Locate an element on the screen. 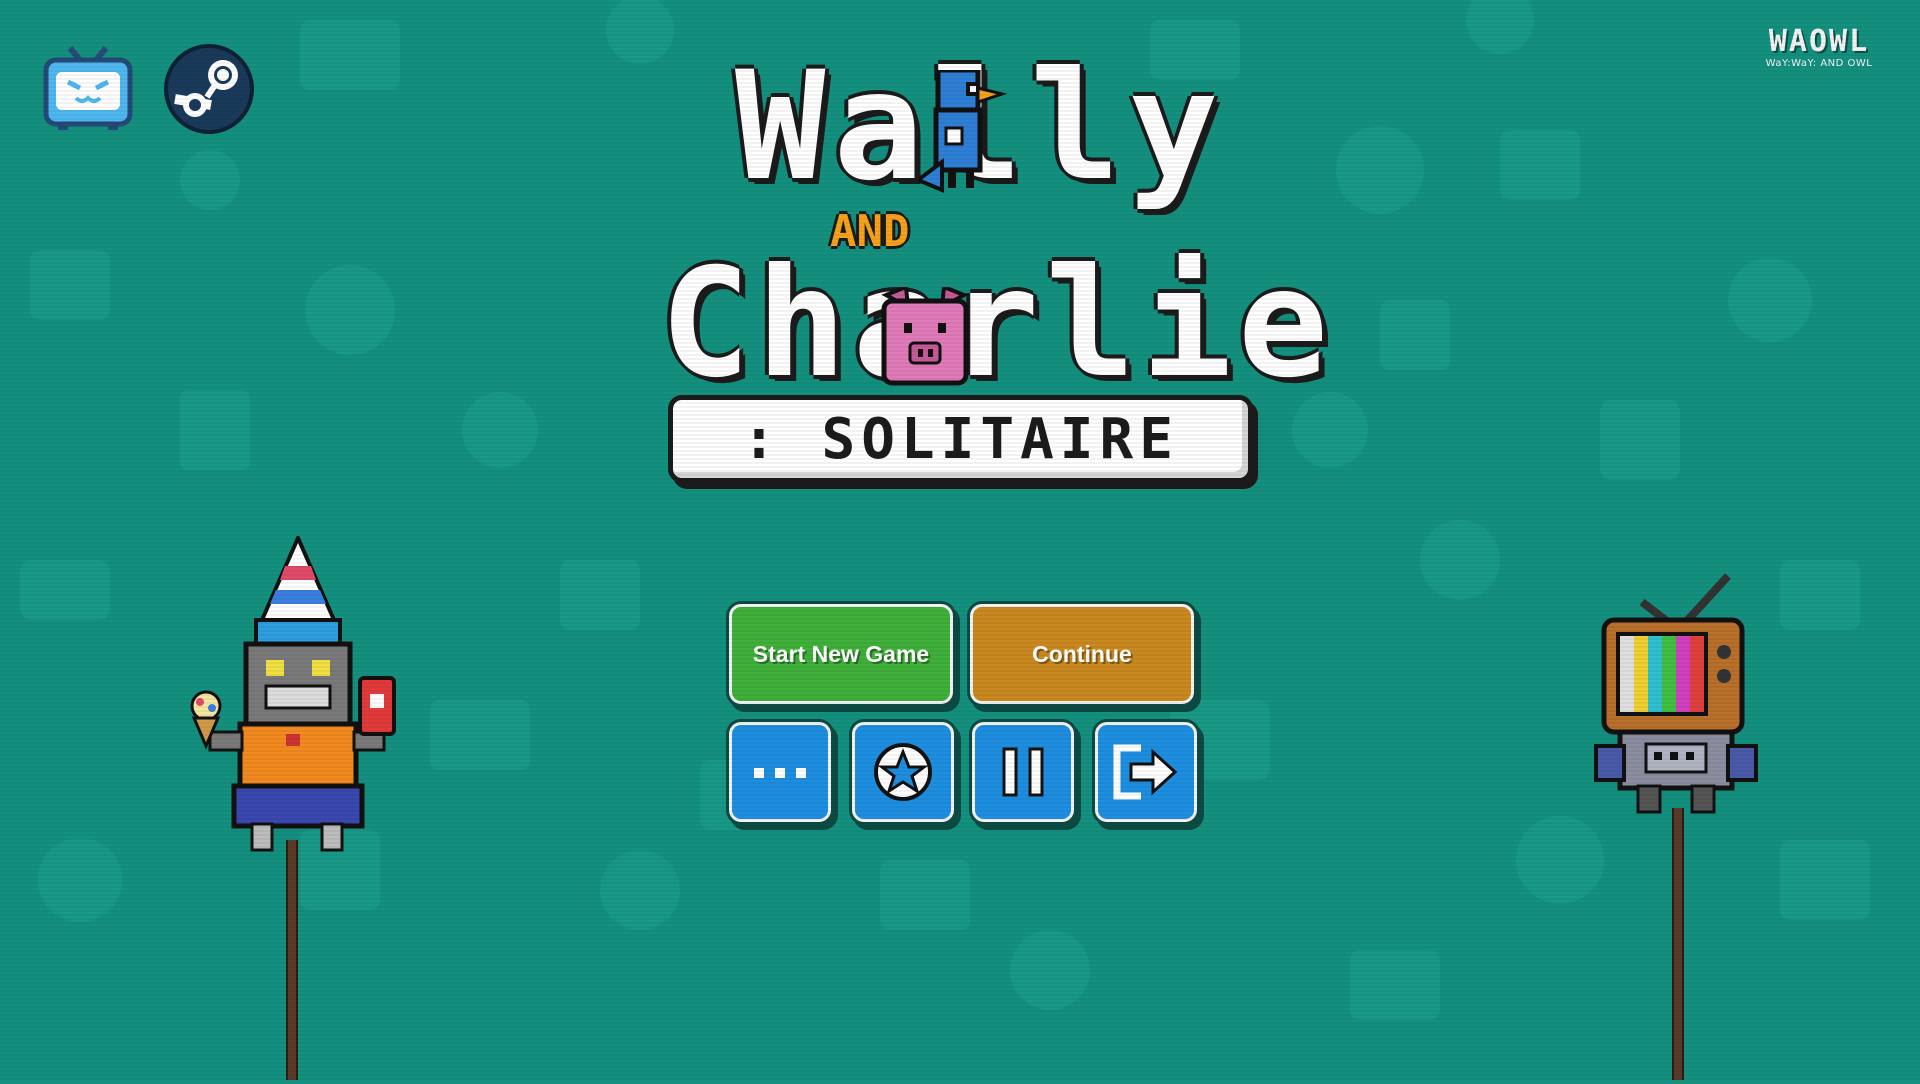  exit-button is located at coordinates (1146, 772).